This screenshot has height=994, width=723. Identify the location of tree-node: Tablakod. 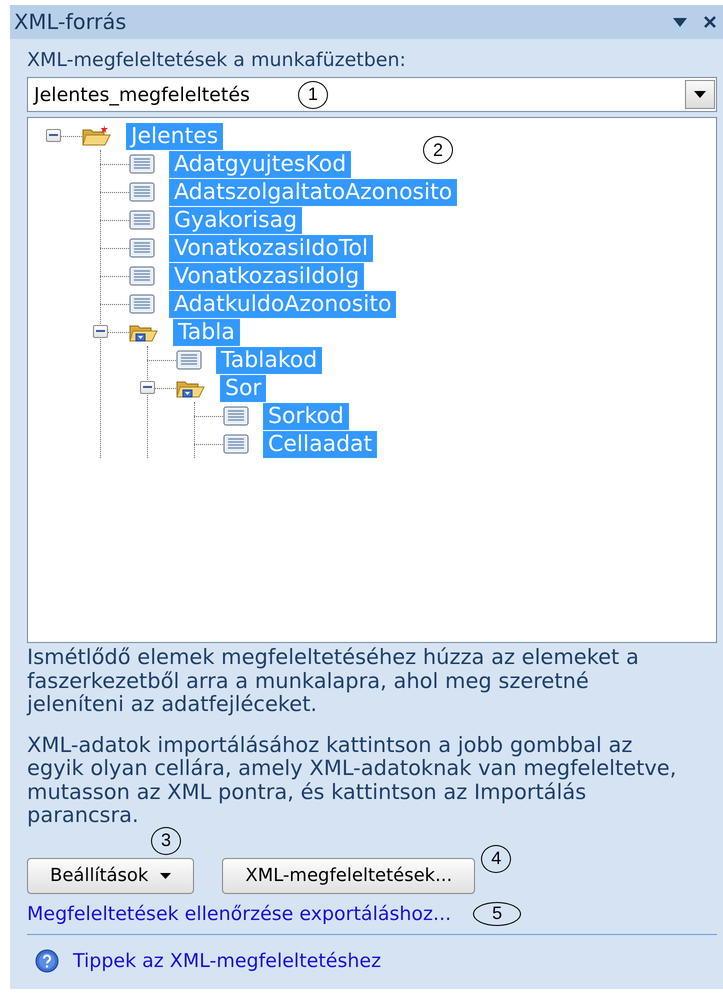
(269, 360).